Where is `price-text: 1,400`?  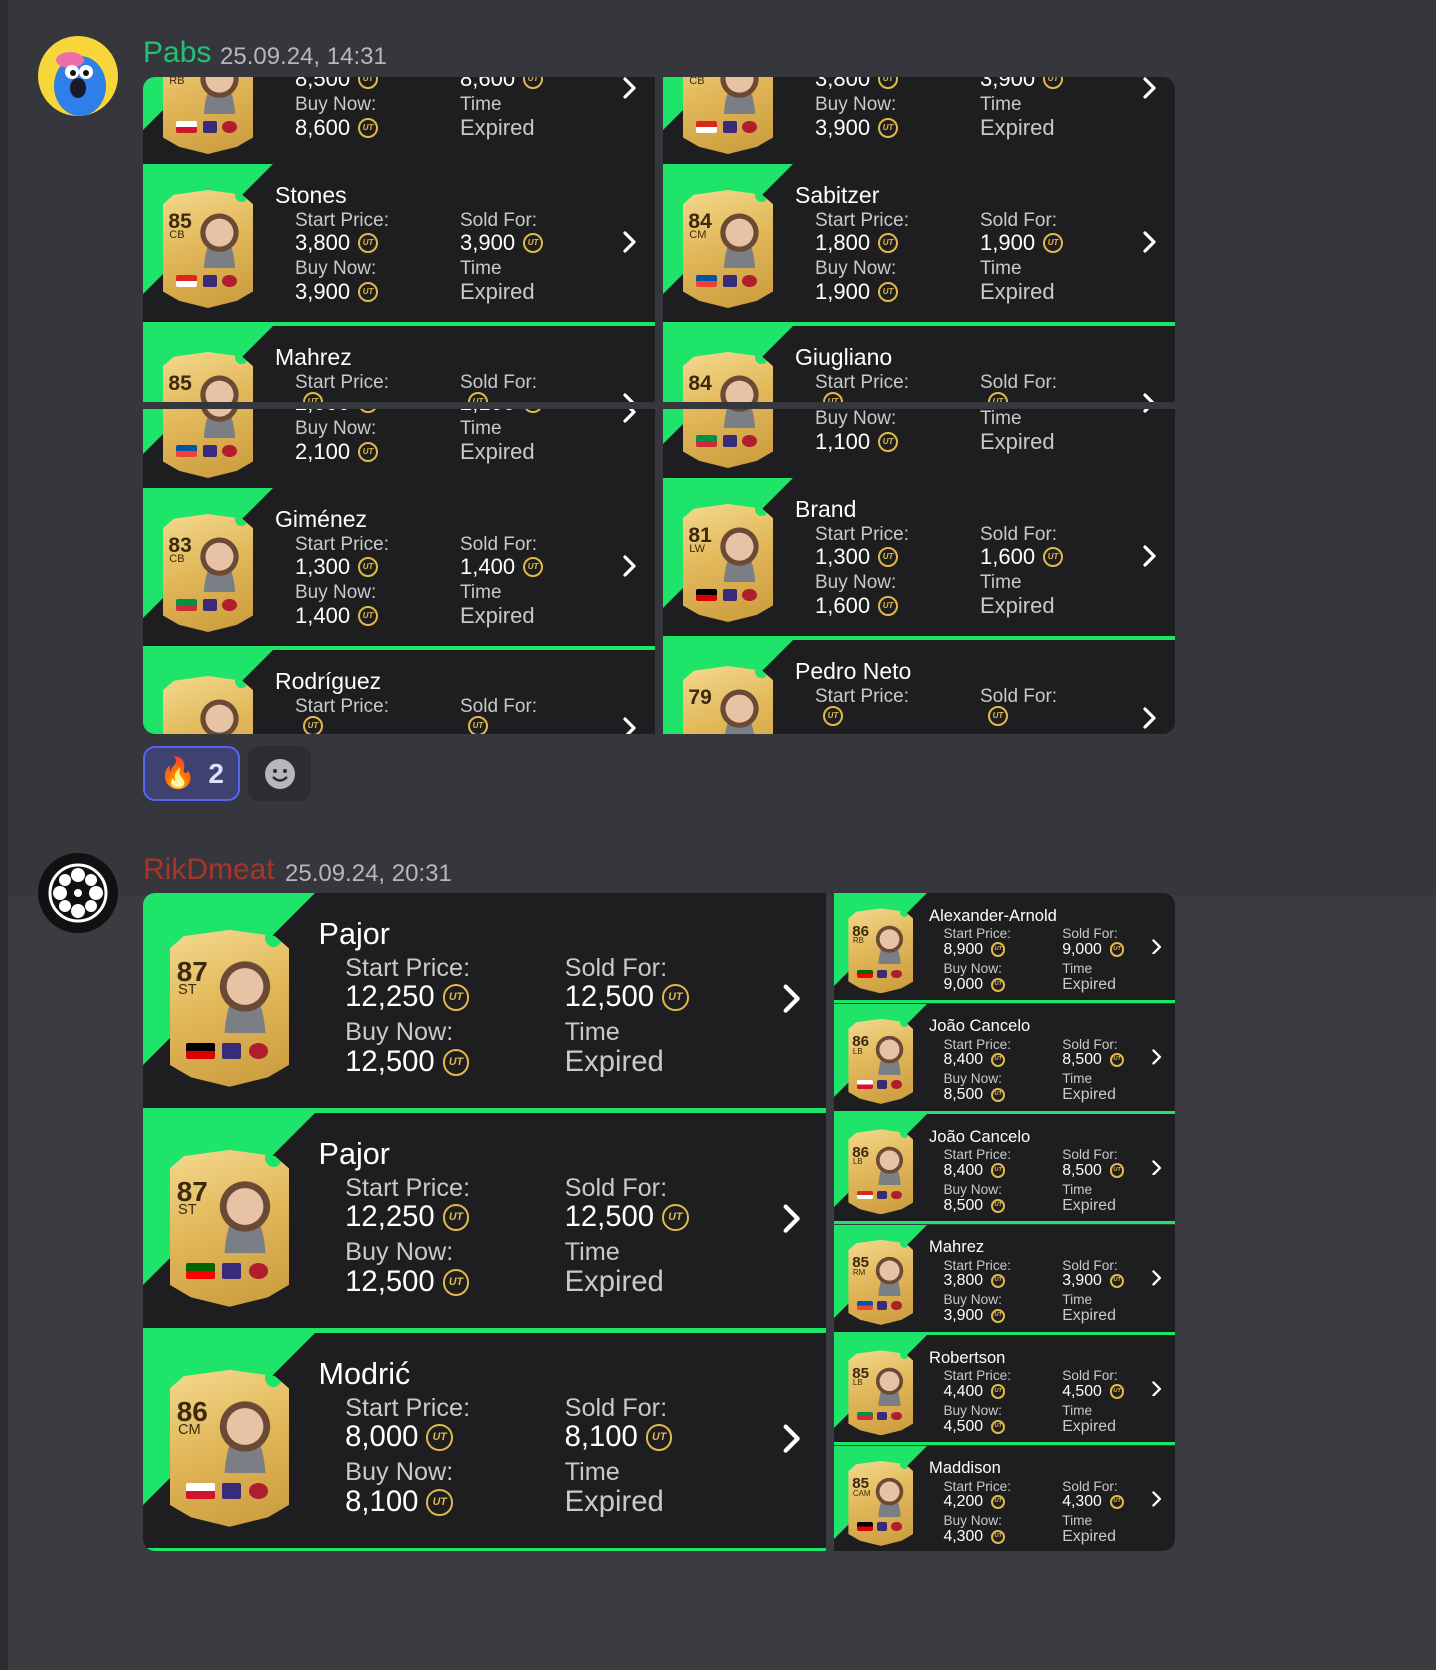
price-text: 1,400 is located at coordinates (323, 615).